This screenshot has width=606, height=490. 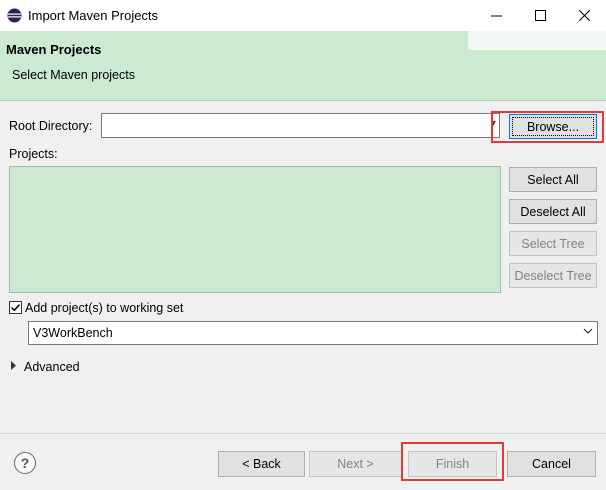 I want to click on advanced-toggle: Advanced, so click(x=52, y=367).